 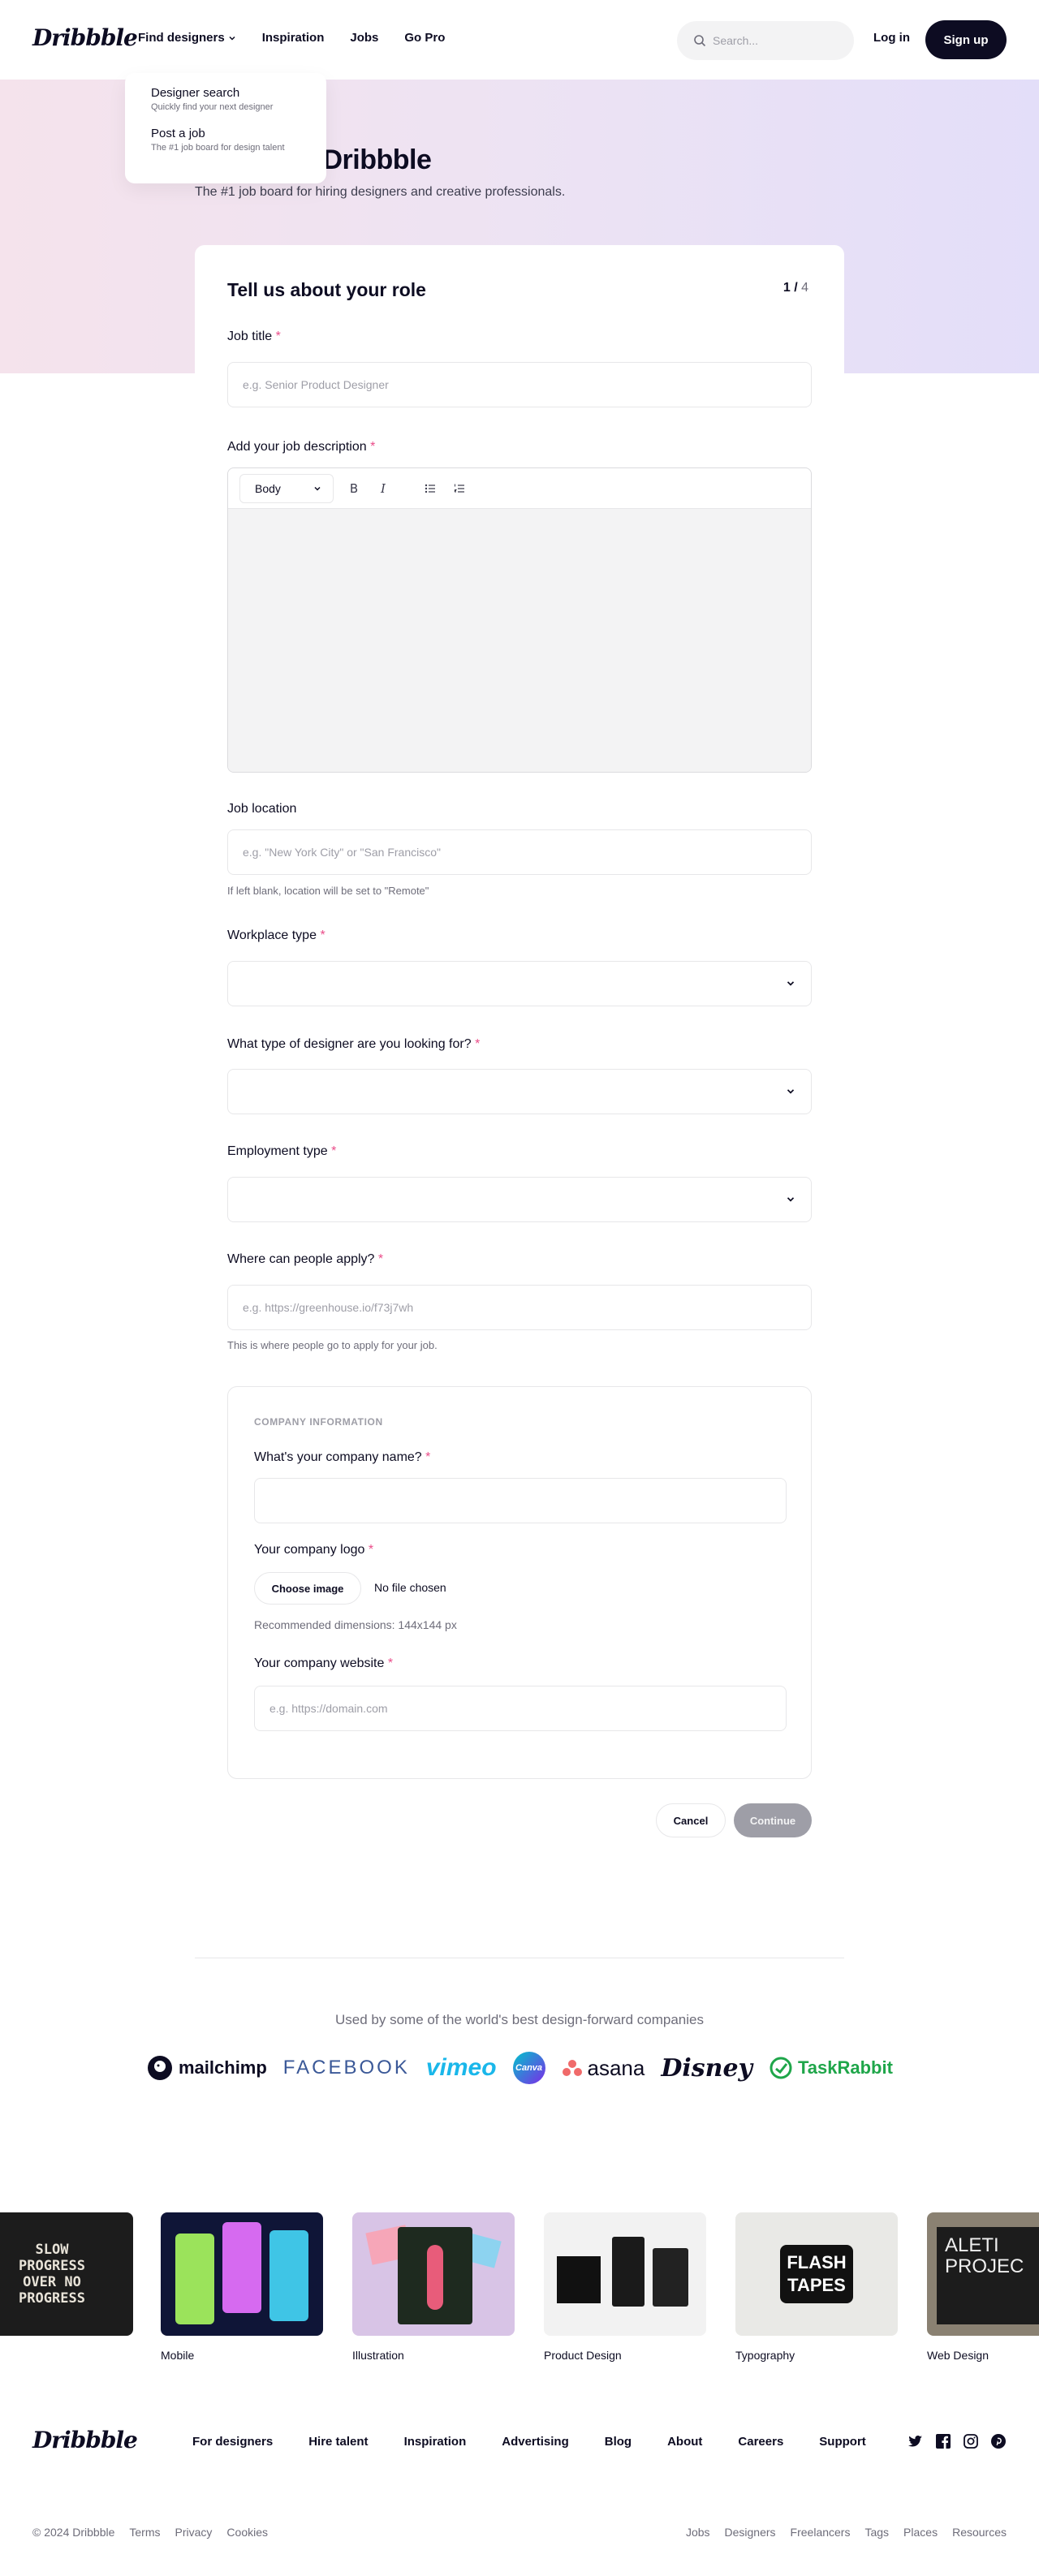 What do you see at coordinates (354, 489) in the screenshot?
I see `bold-button: B` at bounding box center [354, 489].